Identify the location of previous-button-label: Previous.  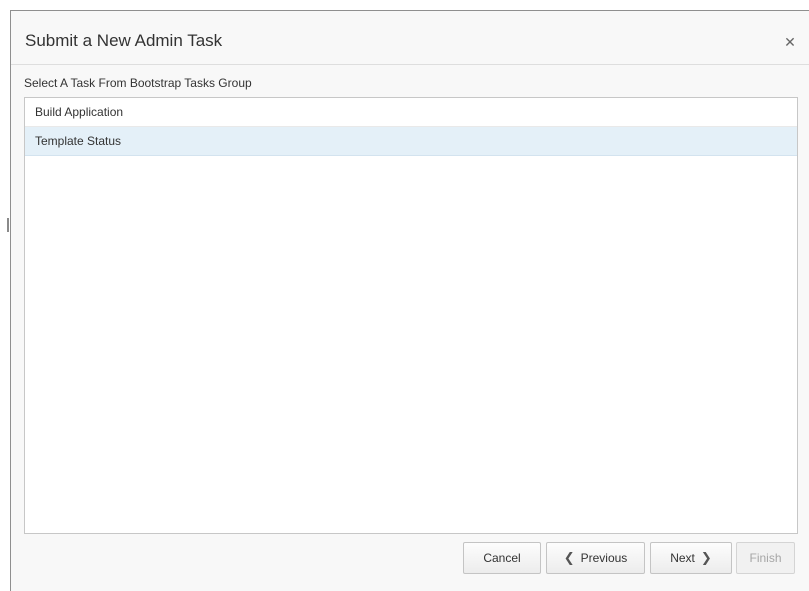
(604, 558).